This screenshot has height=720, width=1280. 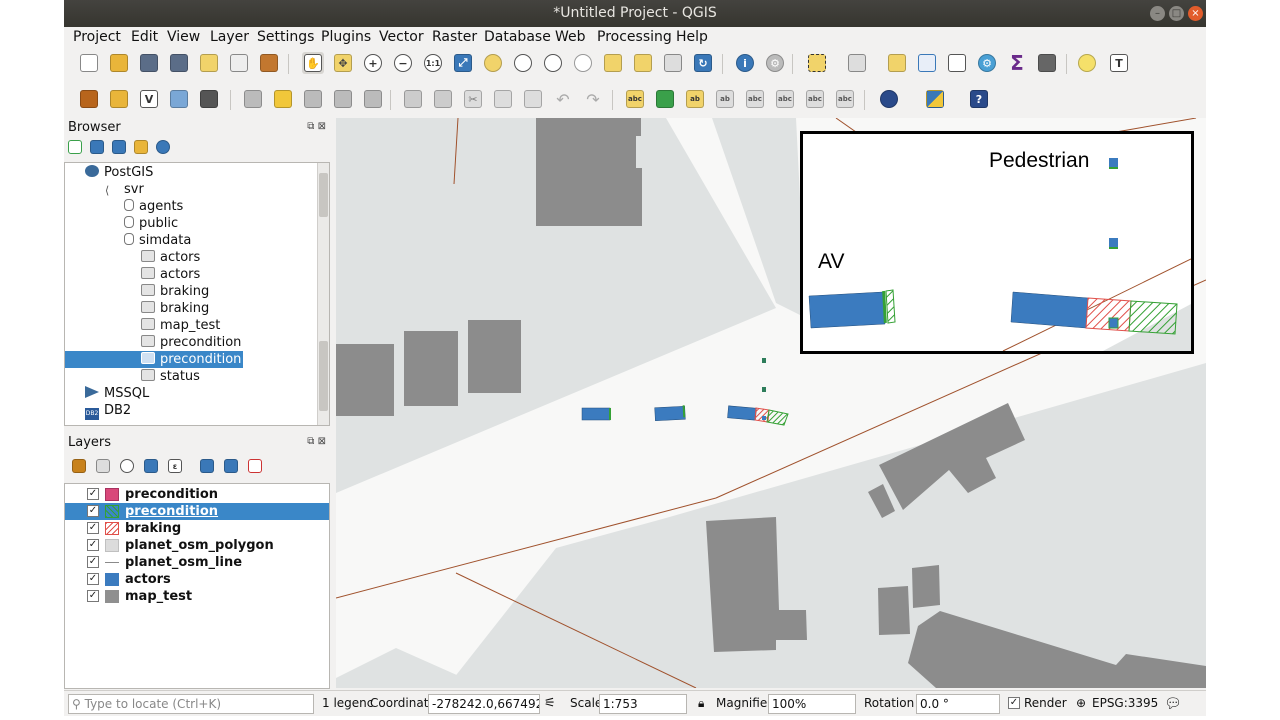 What do you see at coordinates (119, 147) in the screenshot?
I see `filter-browser-icon` at bounding box center [119, 147].